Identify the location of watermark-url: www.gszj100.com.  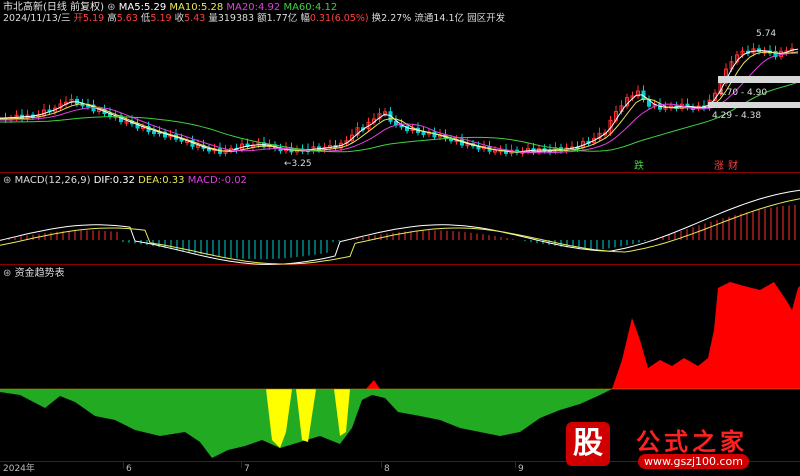
(694, 461).